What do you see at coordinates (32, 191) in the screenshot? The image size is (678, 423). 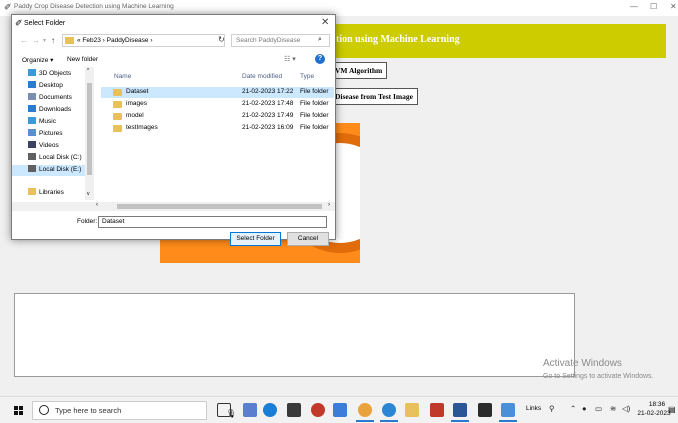 I see `libraries-icon` at bounding box center [32, 191].